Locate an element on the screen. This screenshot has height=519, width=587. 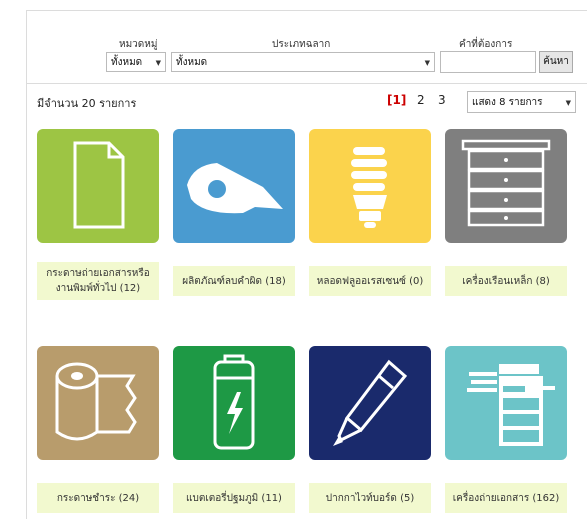
result-count: มีจำนวน 20 รายการ is located at coordinates (87, 103).